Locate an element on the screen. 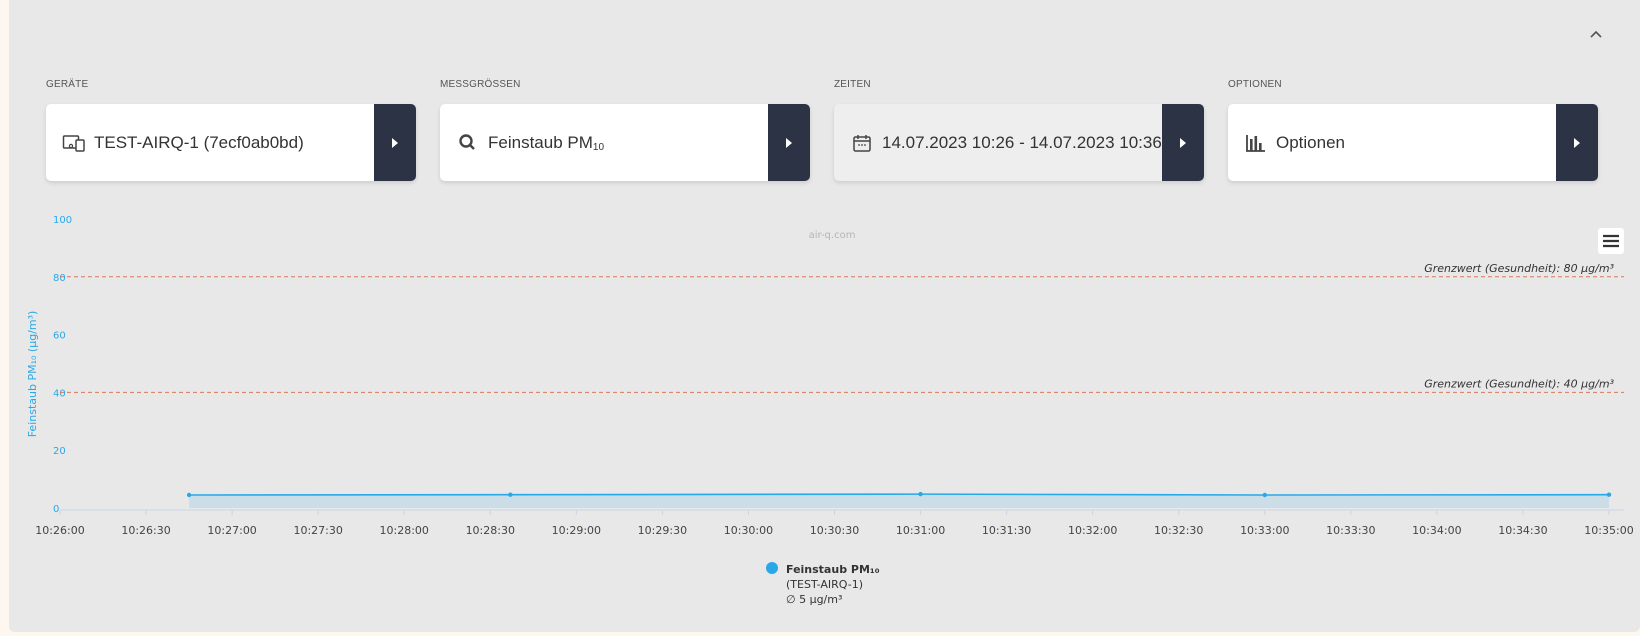 This screenshot has height=636, width=1640. times-label: ZEITEN is located at coordinates (852, 84).